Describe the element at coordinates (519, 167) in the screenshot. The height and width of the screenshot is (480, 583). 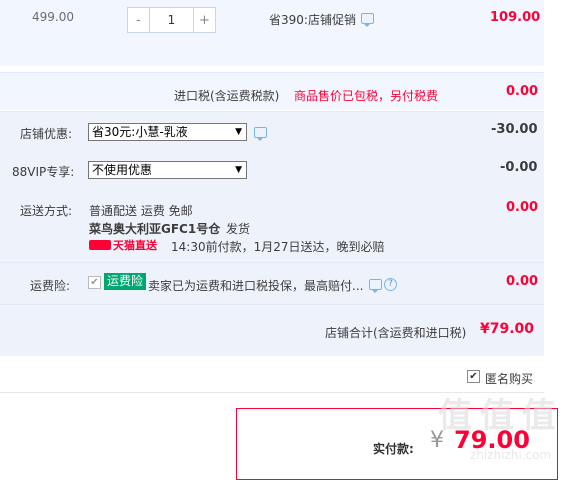
I see `vip-value: -0.00` at that location.